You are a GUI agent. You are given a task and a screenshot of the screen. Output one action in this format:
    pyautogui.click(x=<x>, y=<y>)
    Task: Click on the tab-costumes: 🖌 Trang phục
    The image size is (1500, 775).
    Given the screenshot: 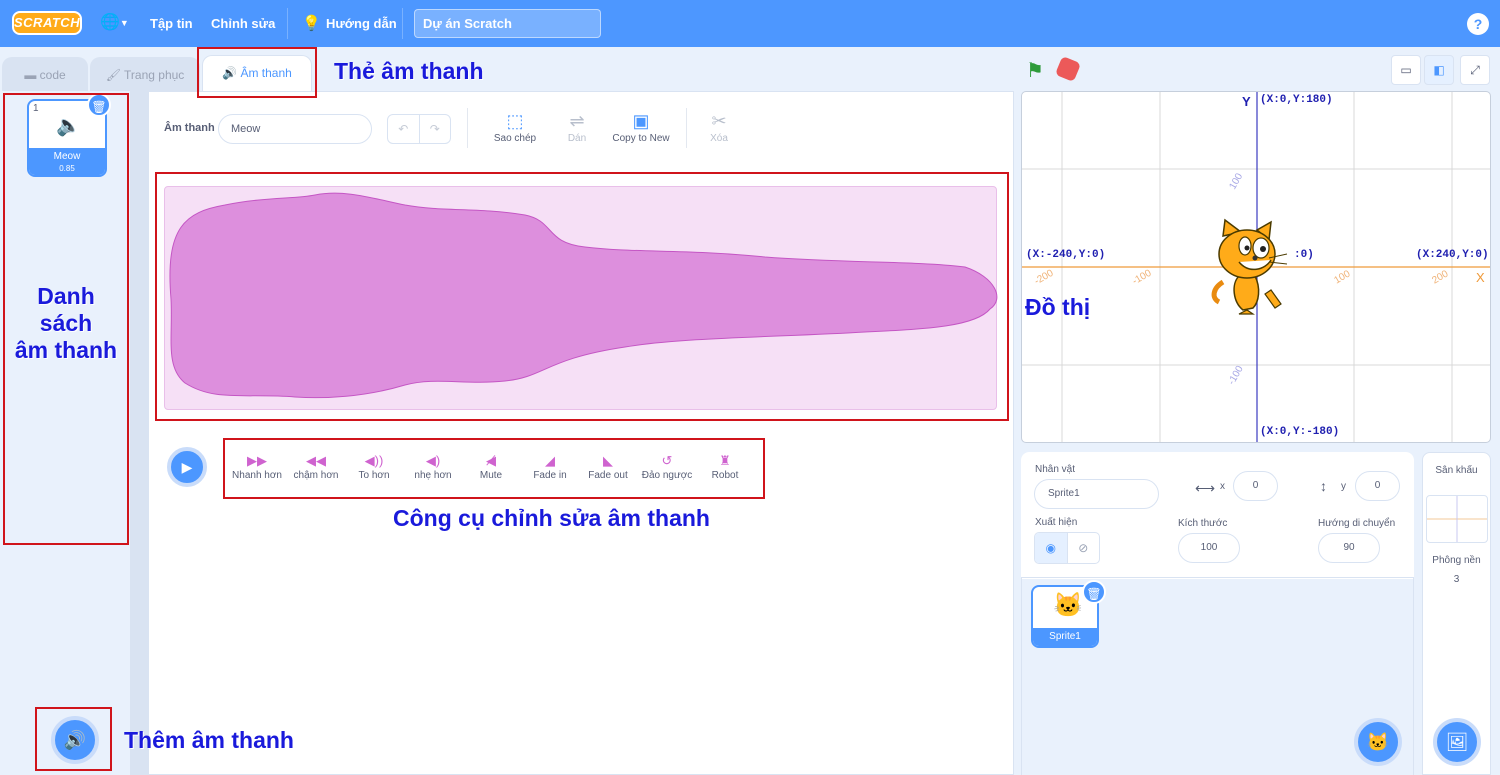 What is the action you would take?
    pyautogui.click(x=145, y=74)
    